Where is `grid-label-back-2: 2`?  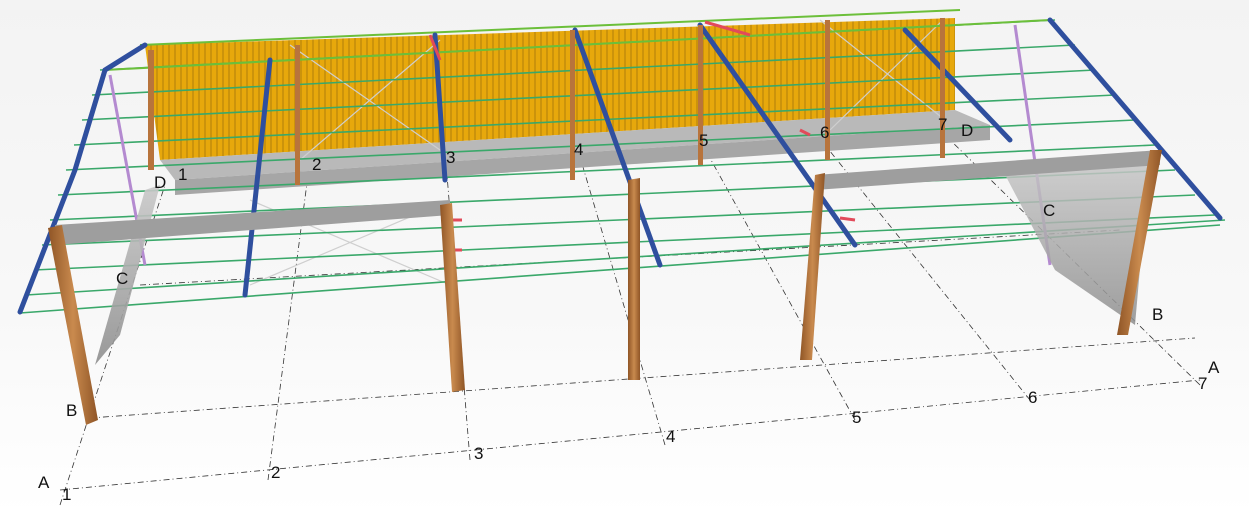
grid-label-back-2: 2 is located at coordinates (316, 164).